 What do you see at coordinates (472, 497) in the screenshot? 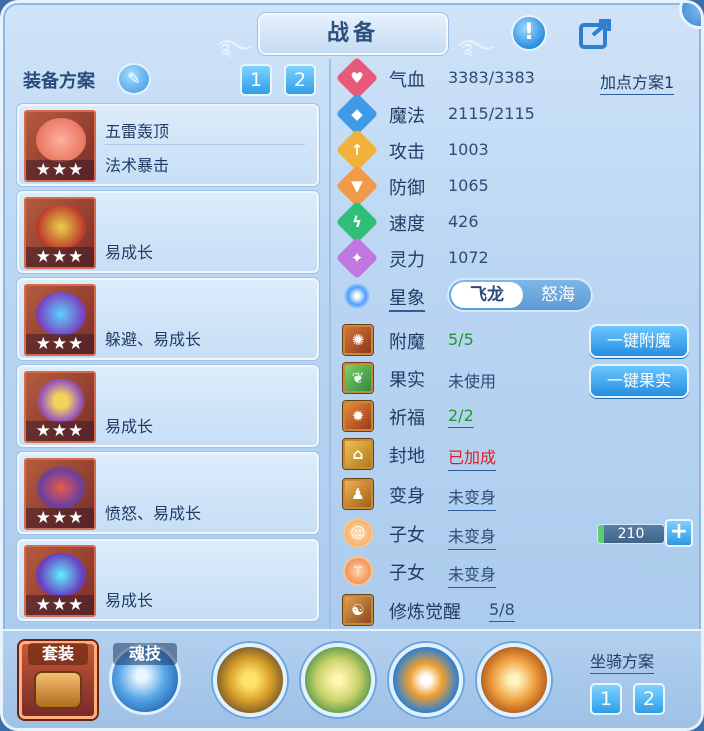
I see `transform-value: 未变身` at bounding box center [472, 497].